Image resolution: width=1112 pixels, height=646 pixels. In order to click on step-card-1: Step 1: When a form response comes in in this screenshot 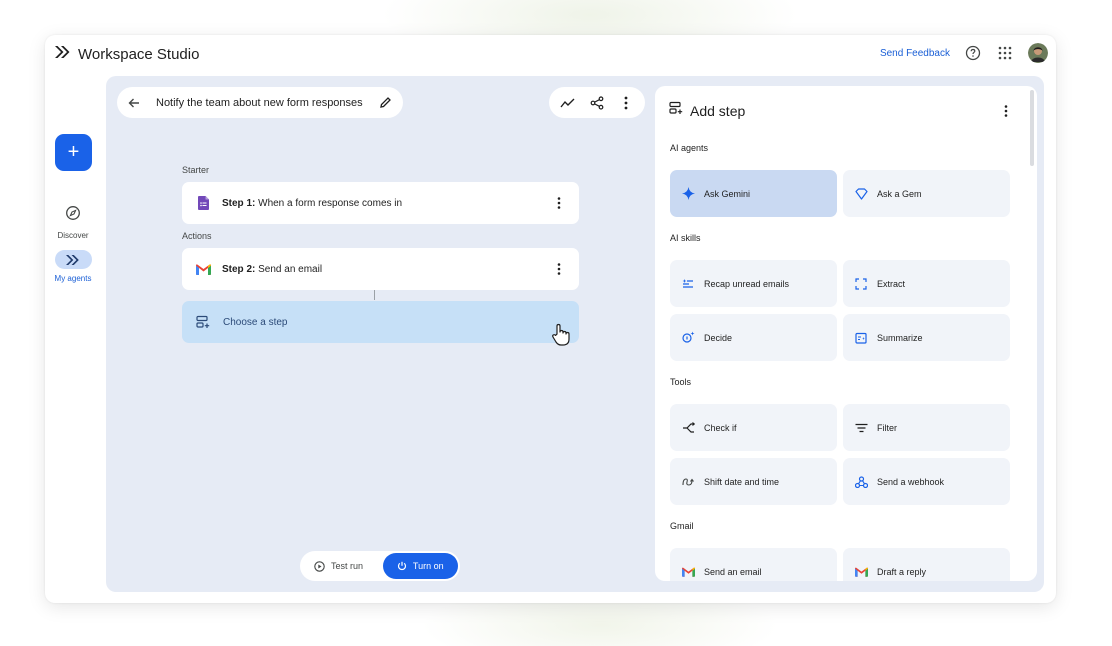, I will do `click(380, 203)`.